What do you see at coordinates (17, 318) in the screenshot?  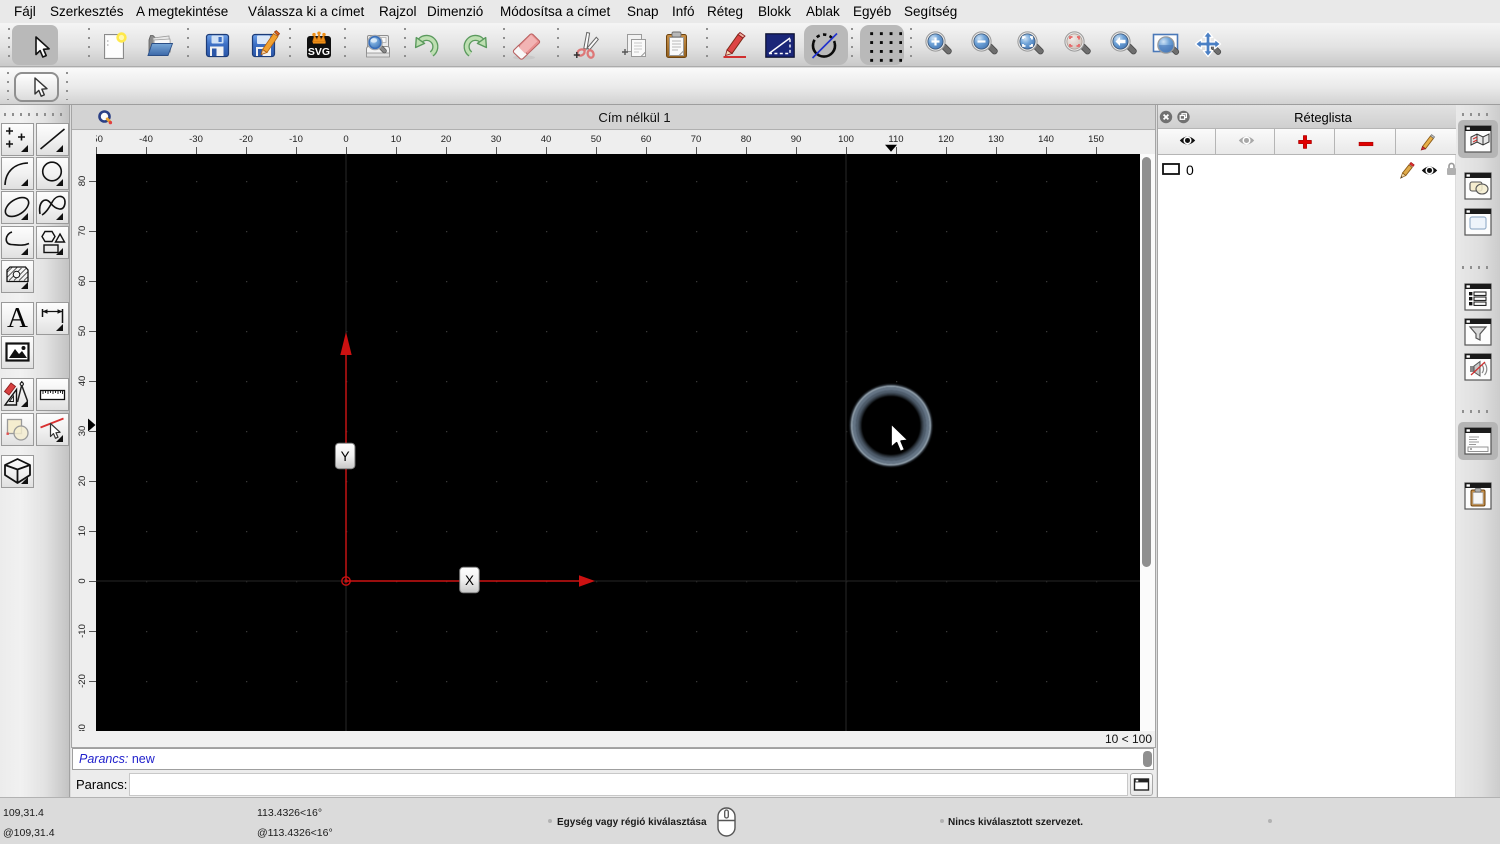 I see `svg-text: A` at bounding box center [17, 318].